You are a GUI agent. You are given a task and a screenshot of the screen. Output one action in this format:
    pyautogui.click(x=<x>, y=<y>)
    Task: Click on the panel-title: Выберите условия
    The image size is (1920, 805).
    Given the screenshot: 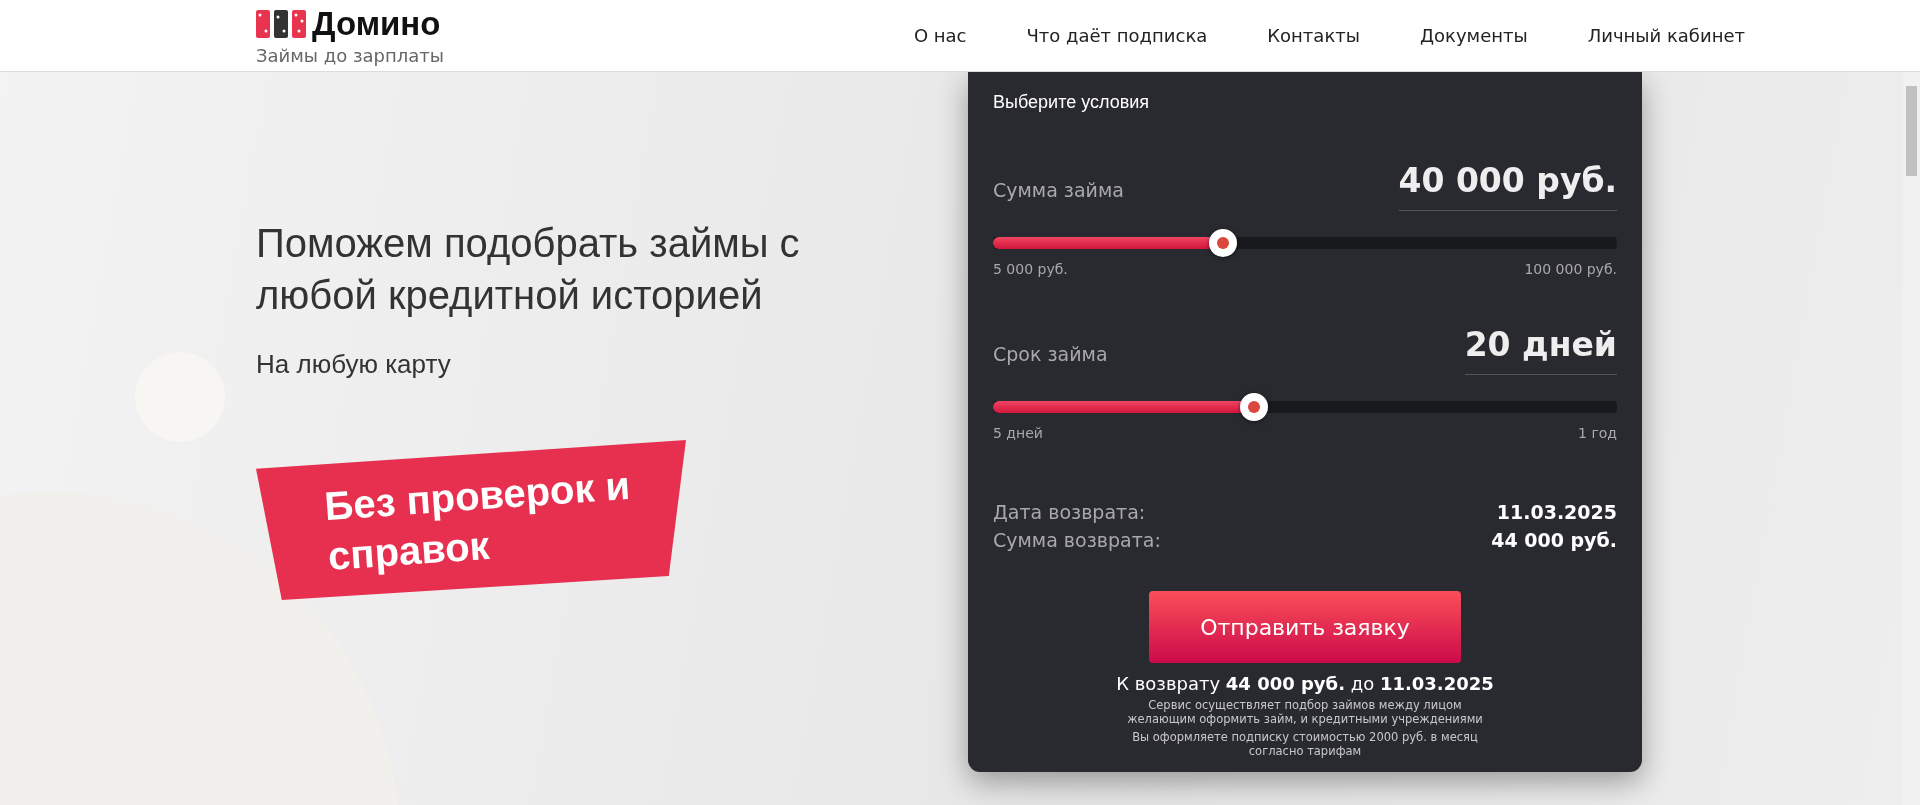 What is the action you would take?
    pyautogui.click(x=1072, y=102)
    